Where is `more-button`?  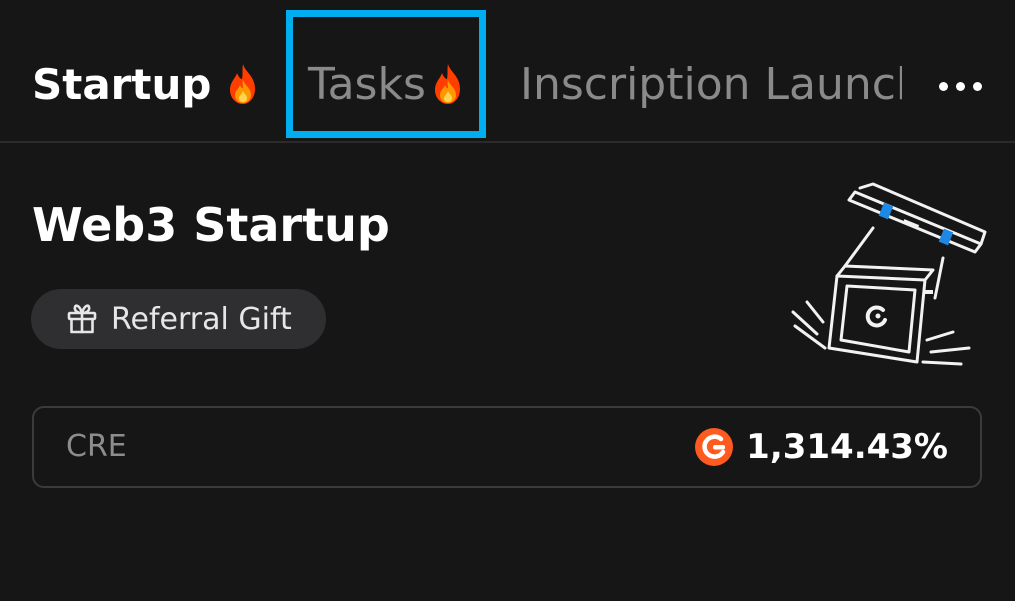 more-button is located at coordinates (960, 86).